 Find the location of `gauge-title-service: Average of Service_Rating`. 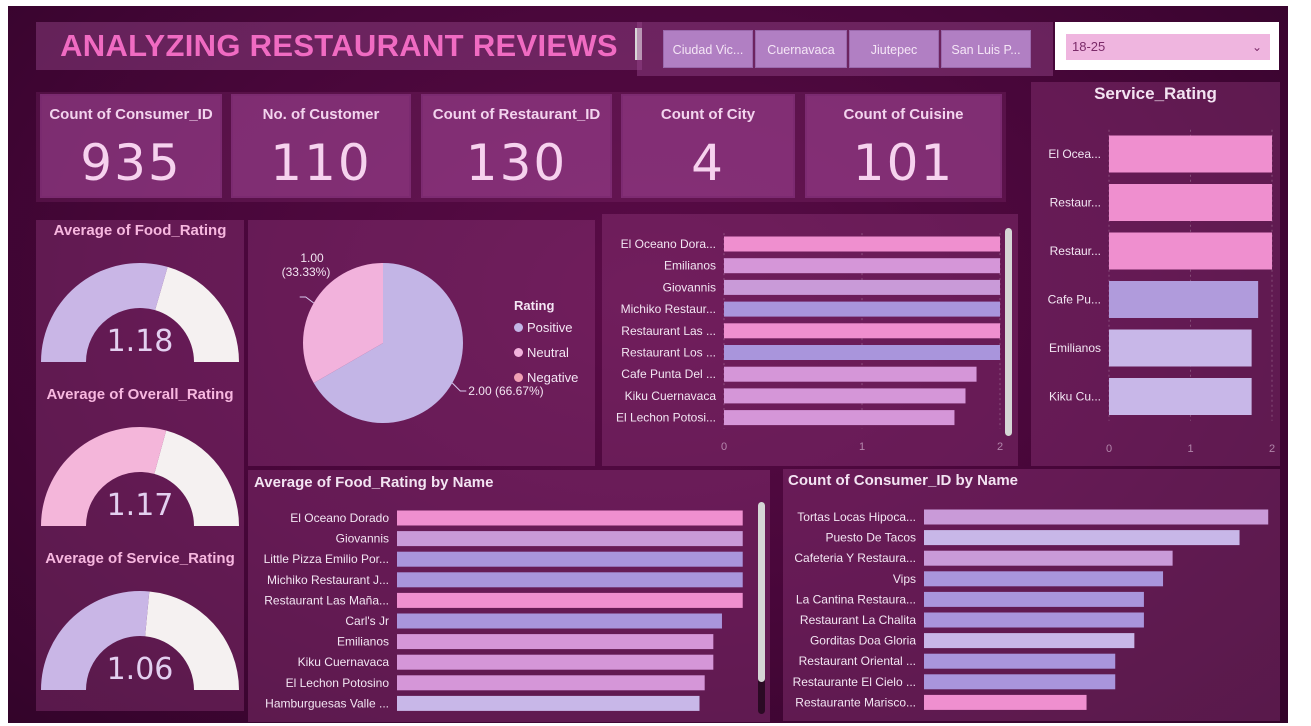

gauge-title-service: Average of Service_Rating is located at coordinates (140, 558).